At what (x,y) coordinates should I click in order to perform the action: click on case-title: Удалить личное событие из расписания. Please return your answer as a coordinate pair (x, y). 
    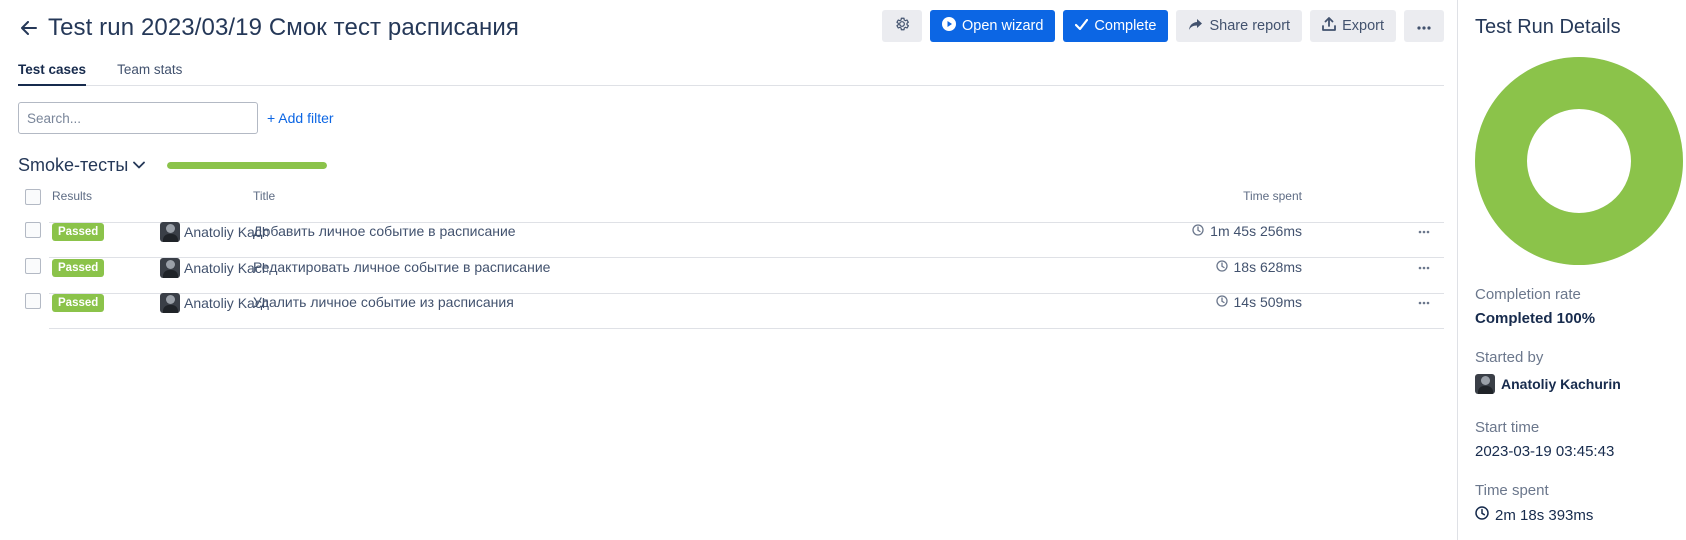
    Looking at the image, I should click on (383, 302).